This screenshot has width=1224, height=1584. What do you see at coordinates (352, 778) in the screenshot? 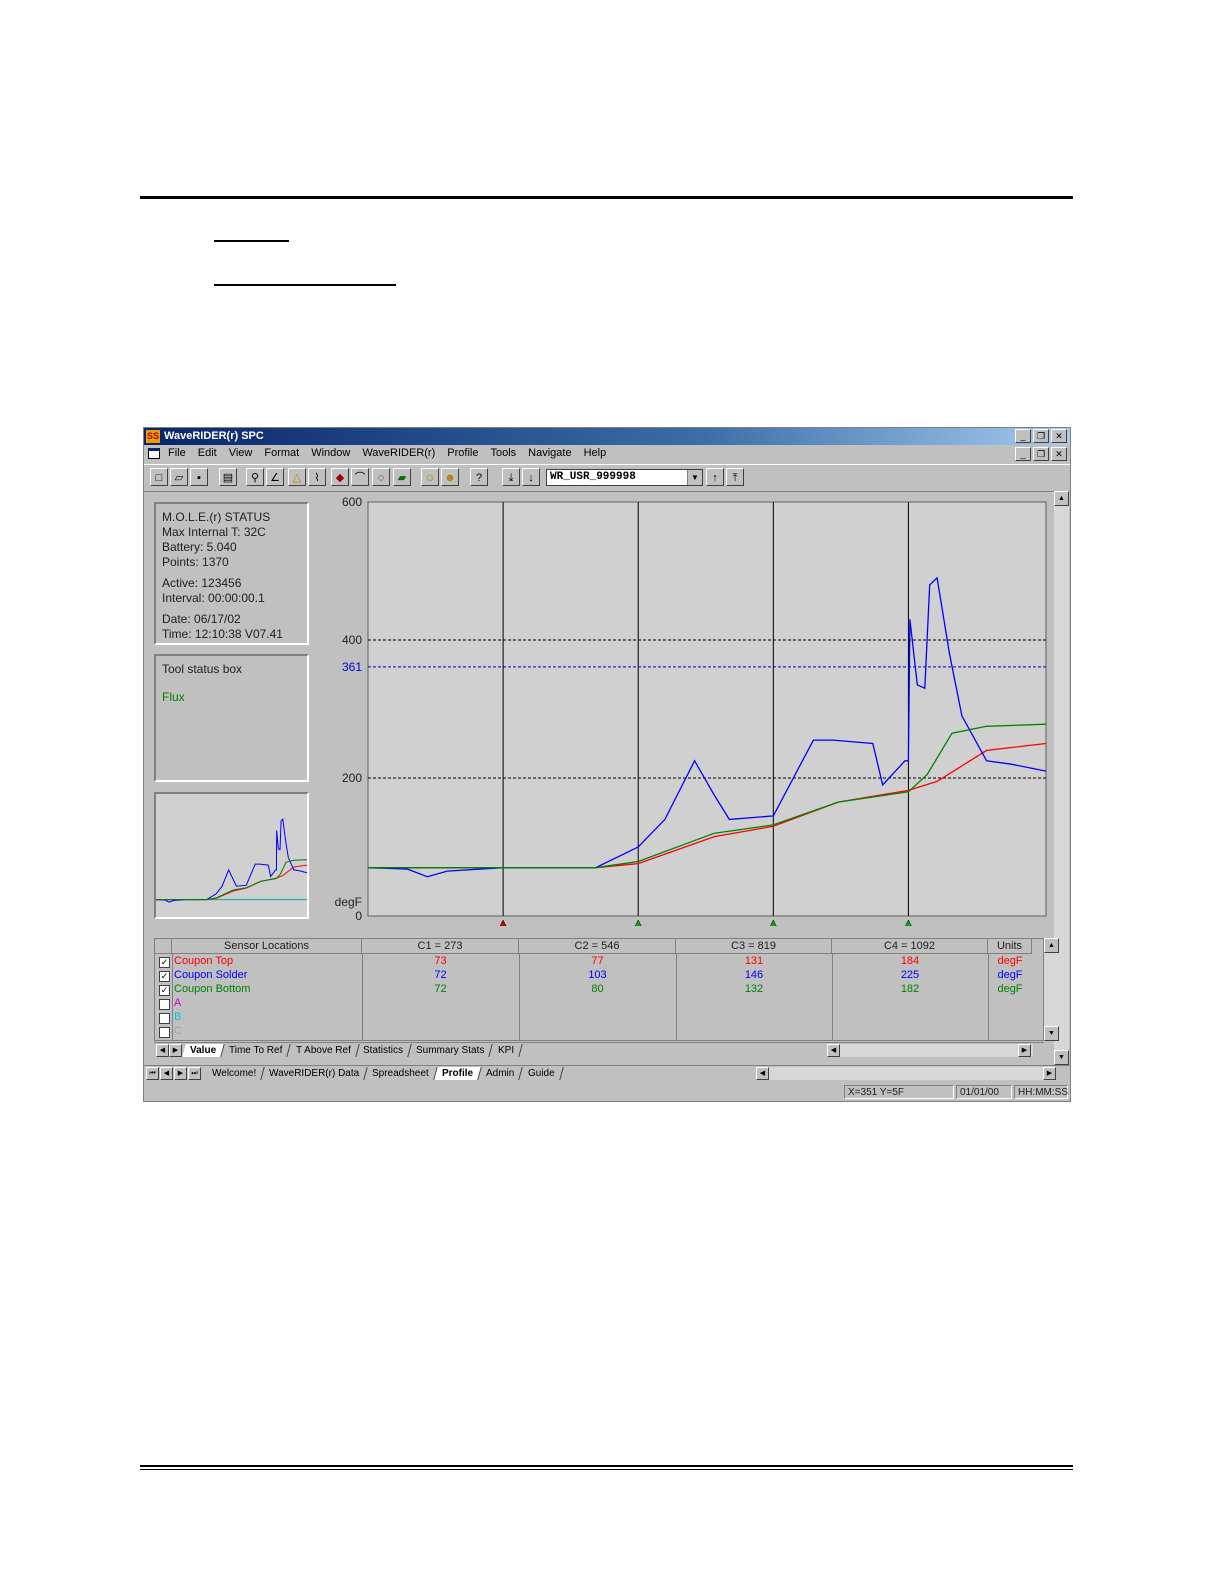
I see `y-tick-label: 200` at bounding box center [352, 778].